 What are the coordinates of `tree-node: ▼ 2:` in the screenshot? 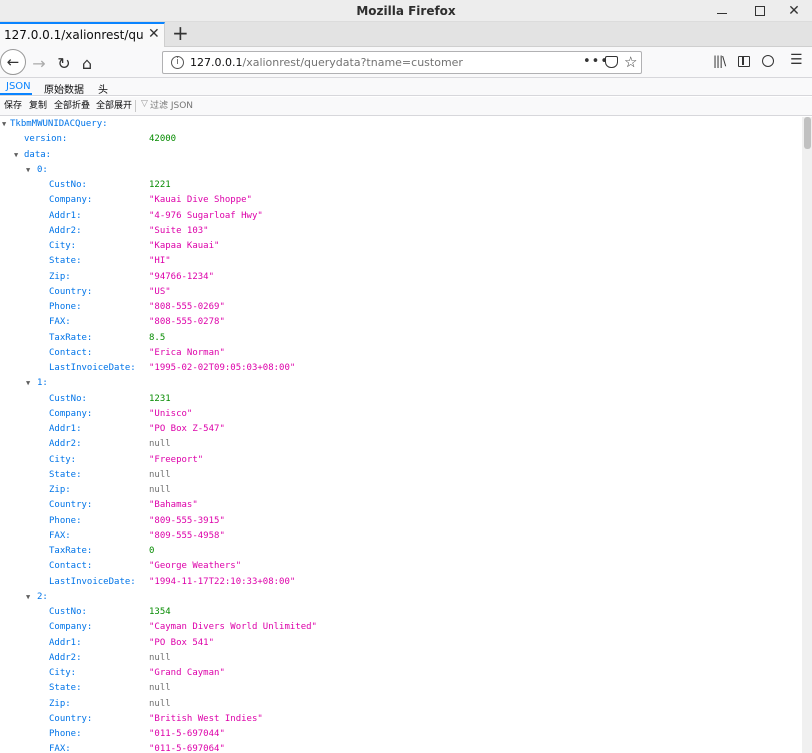 It's located at (401, 597).